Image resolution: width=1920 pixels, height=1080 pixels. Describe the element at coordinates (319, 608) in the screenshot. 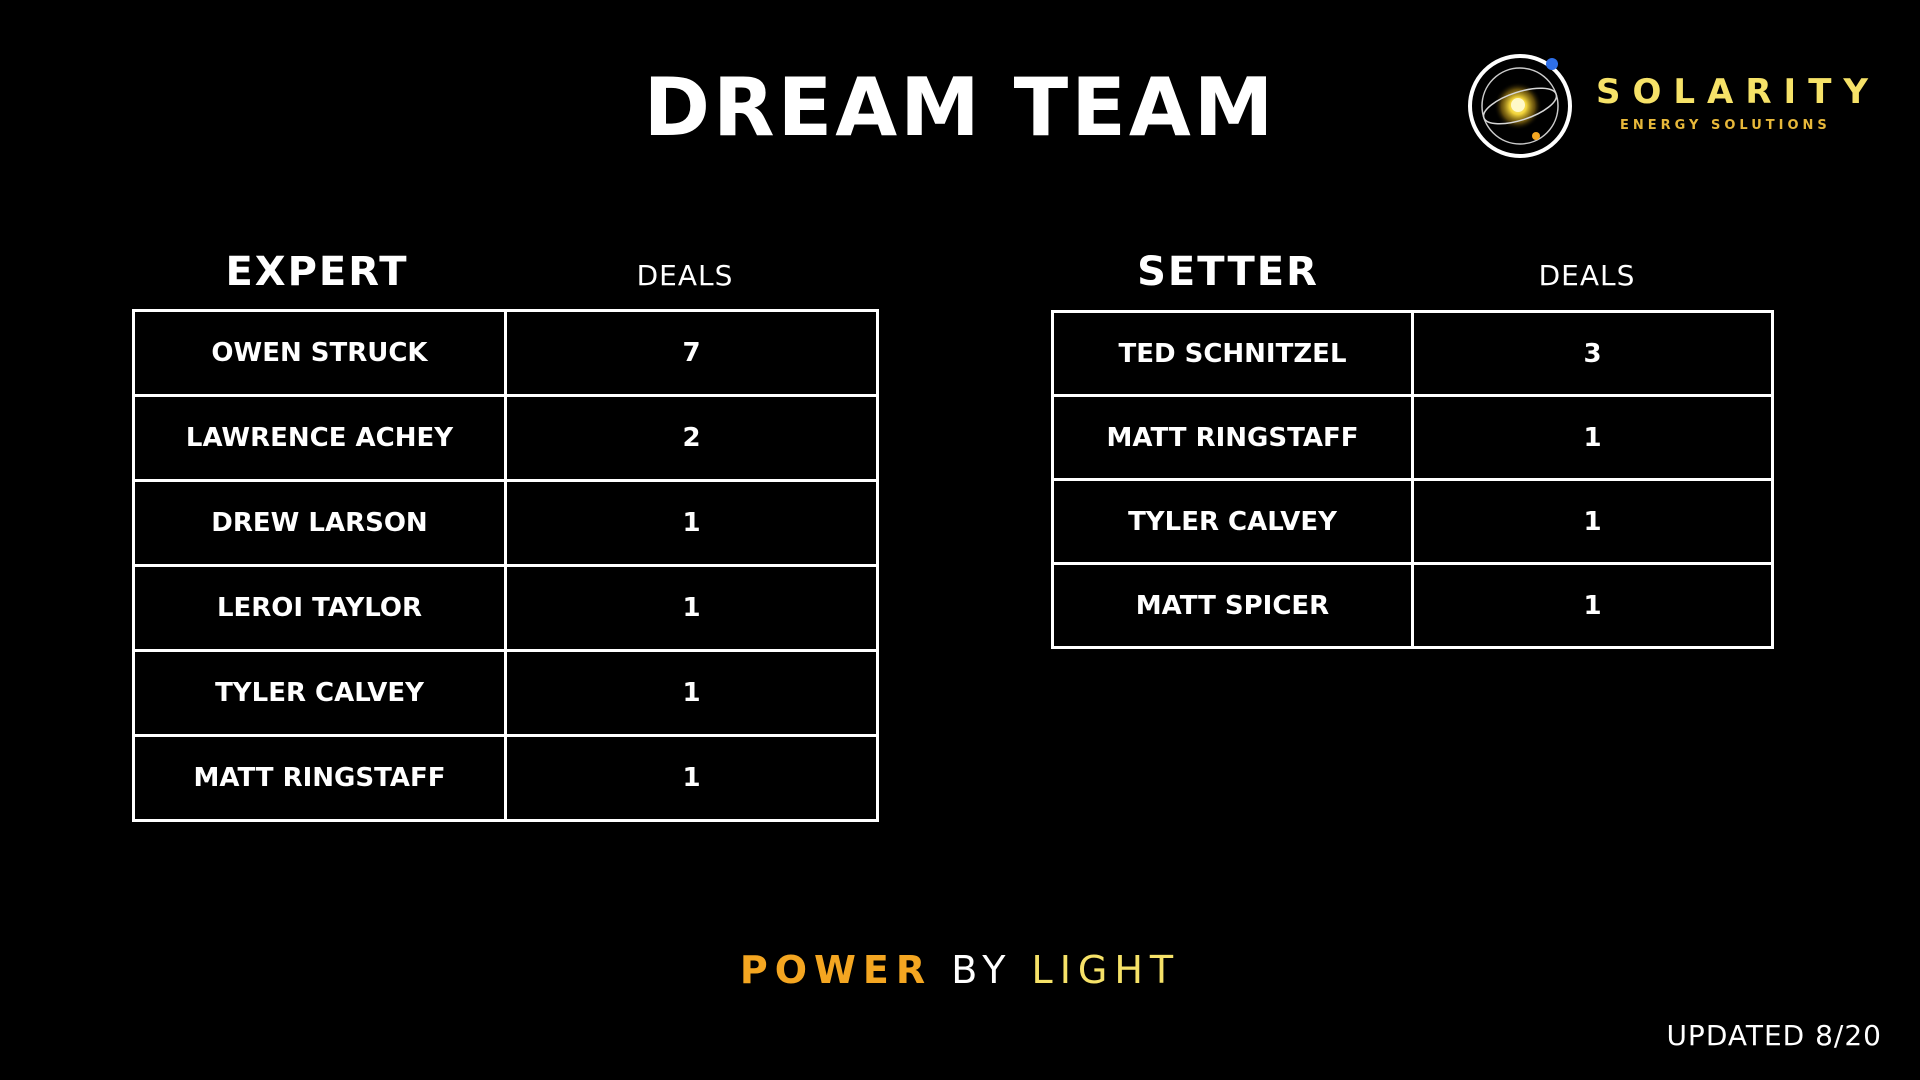

I see `name-cell: LEROI TAYLOR` at that location.